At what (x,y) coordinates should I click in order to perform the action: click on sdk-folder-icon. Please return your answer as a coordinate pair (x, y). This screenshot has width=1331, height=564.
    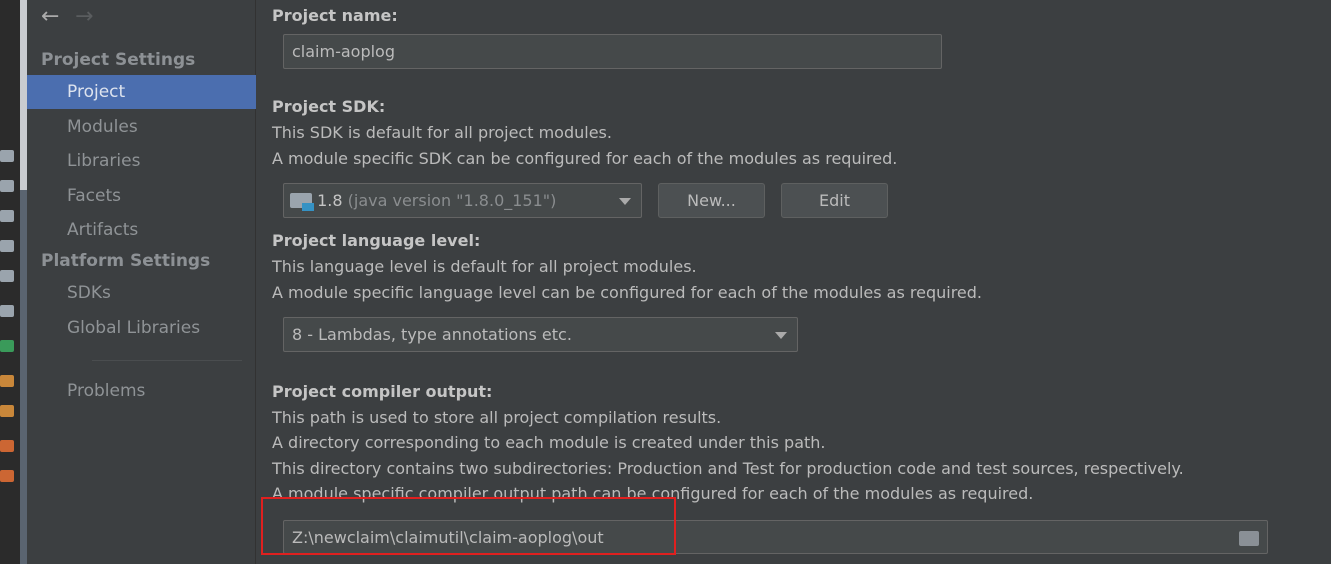
    Looking at the image, I should click on (302, 202).